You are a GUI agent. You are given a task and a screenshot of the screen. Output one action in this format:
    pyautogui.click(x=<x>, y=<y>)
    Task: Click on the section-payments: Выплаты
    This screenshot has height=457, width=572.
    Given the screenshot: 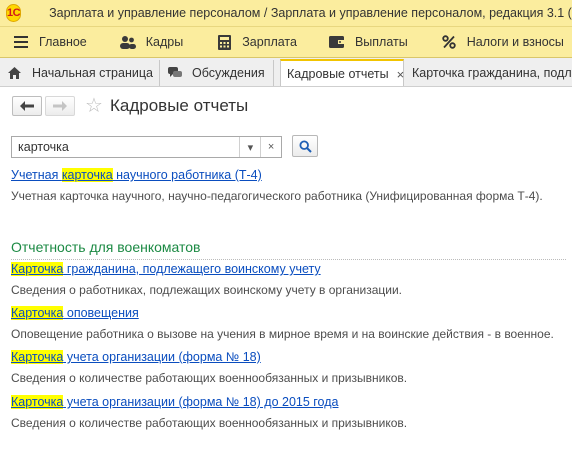 What is the action you would take?
    pyautogui.click(x=368, y=42)
    